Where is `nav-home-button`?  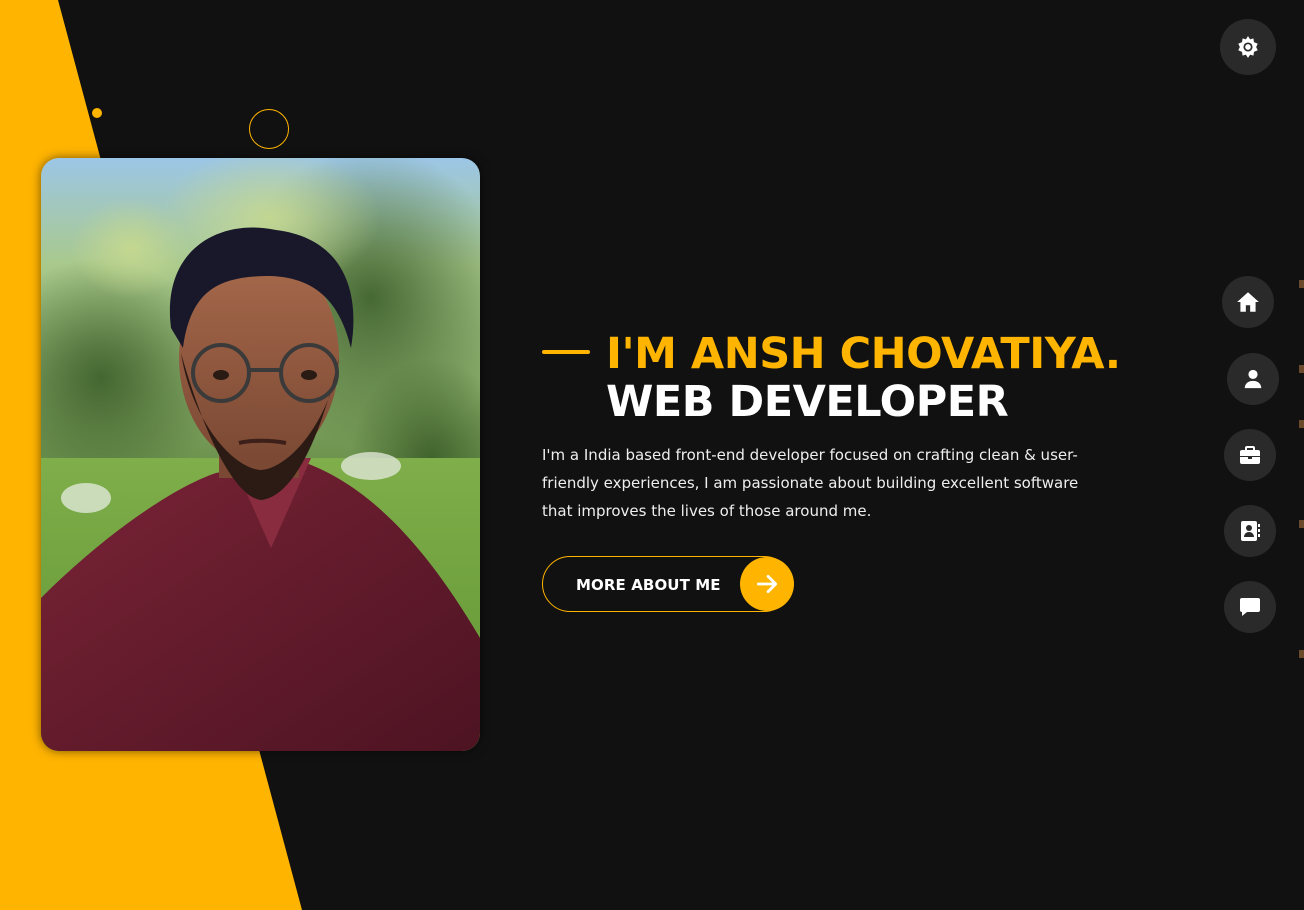
nav-home-button is located at coordinates (1248, 302).